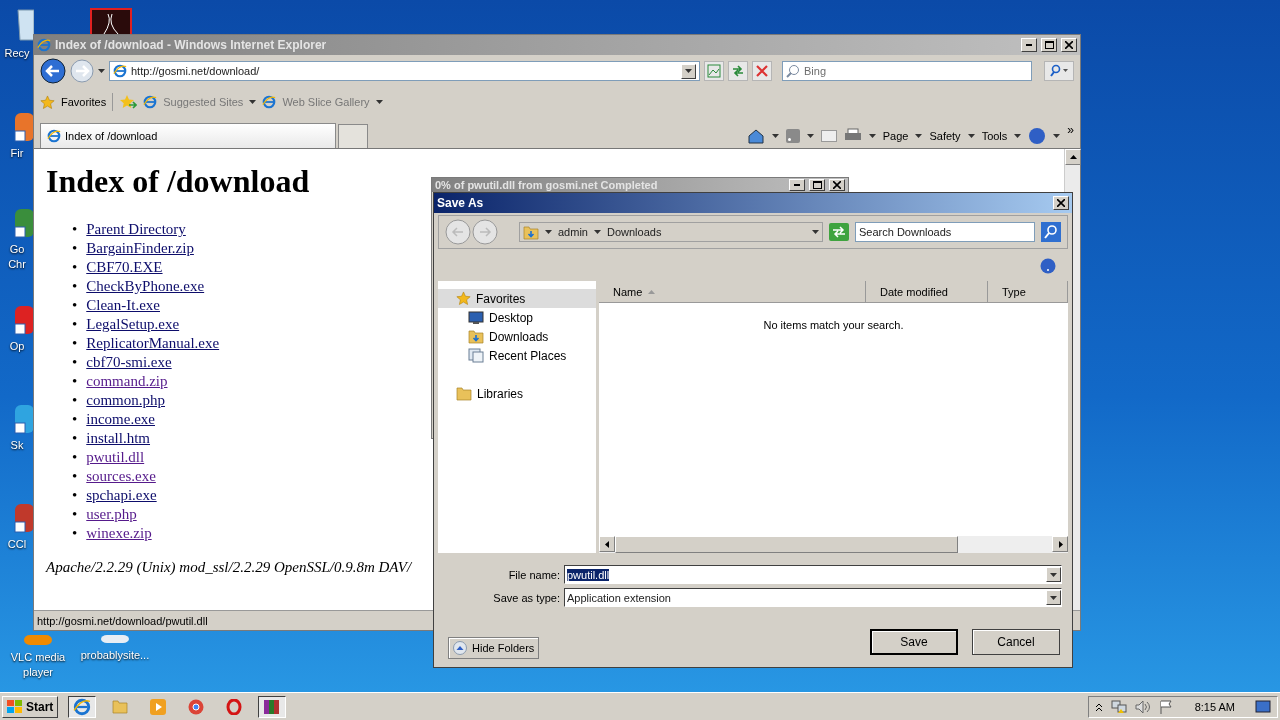 The image size is (1280, 720). I want to click on more-commands-button: », so click(1070, 130).